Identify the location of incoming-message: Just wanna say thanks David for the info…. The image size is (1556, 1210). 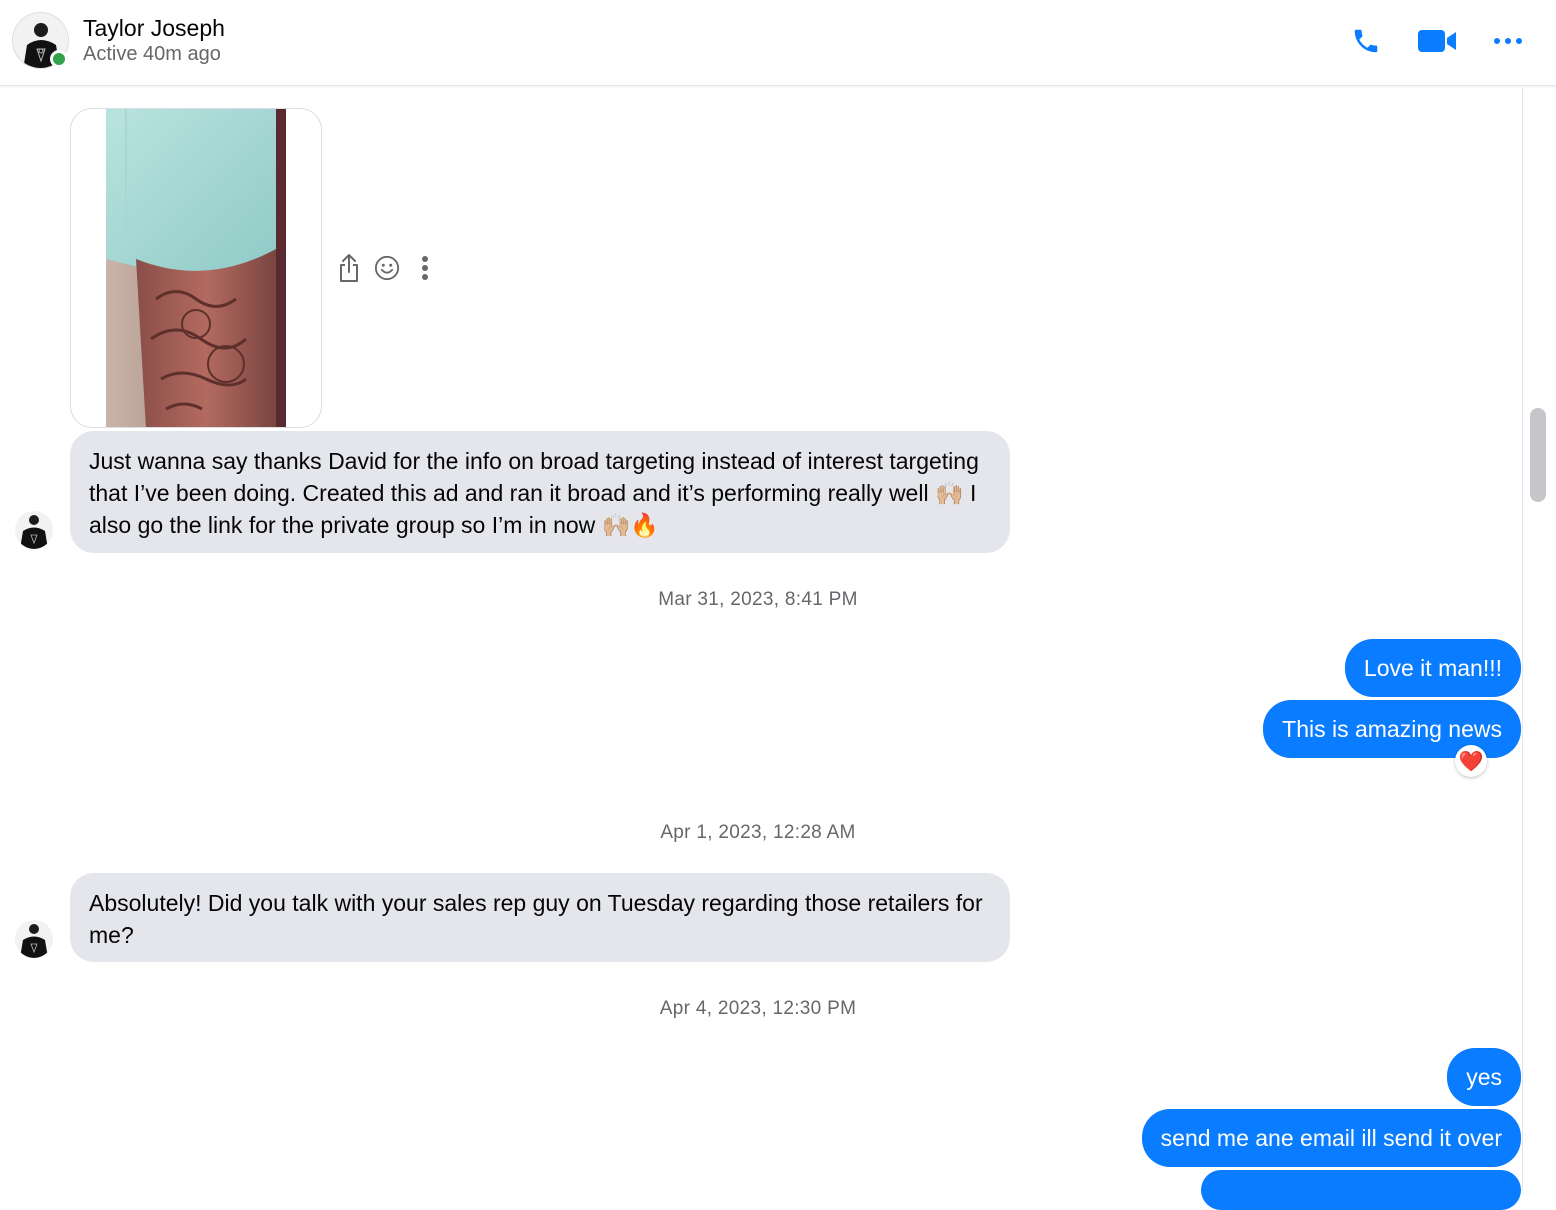
(540, 492).